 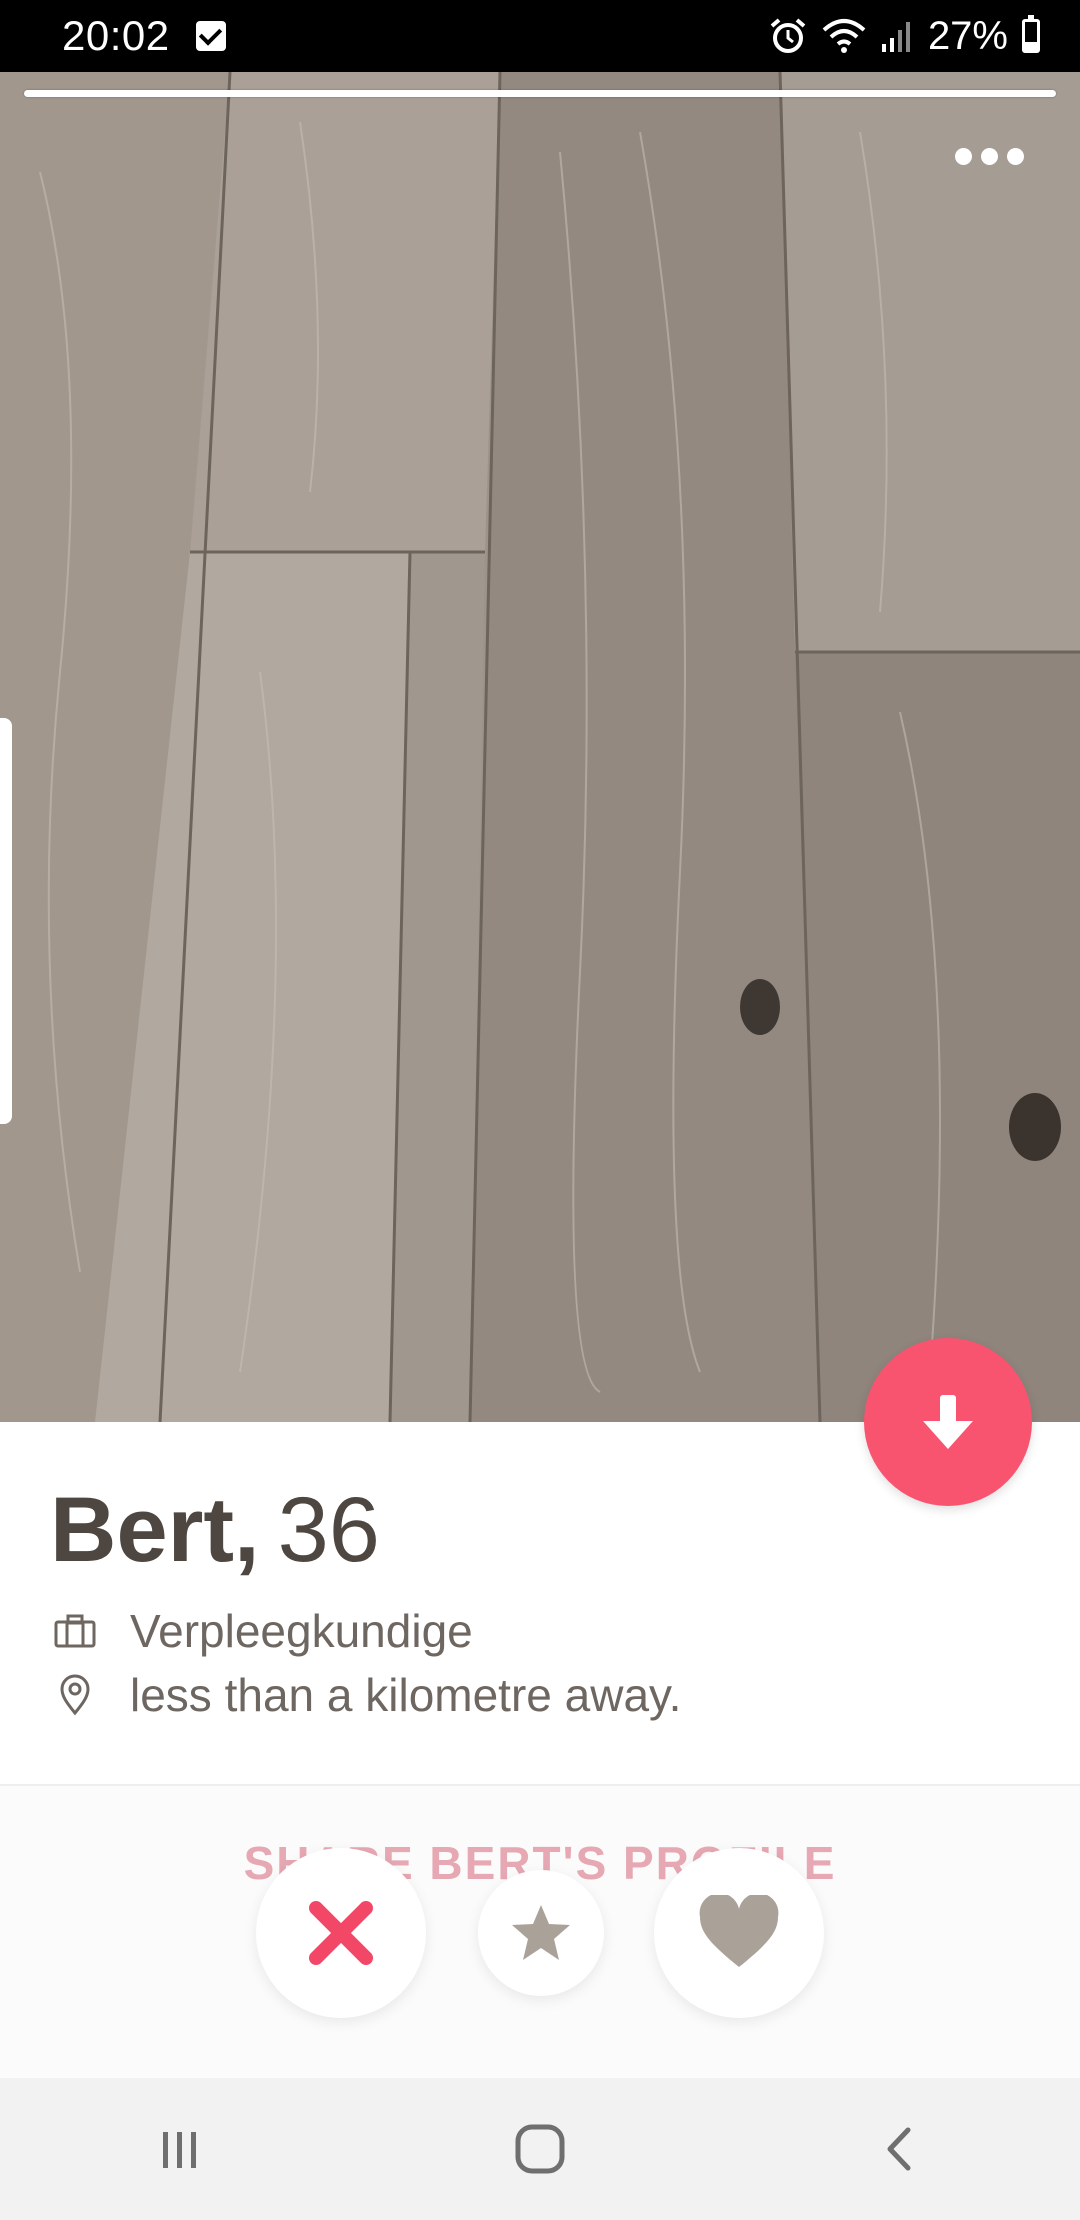 What do you see at coordinates (989, 156) in the screenshot?
I see `more-dots-icon` at bounding box center [989, 156].